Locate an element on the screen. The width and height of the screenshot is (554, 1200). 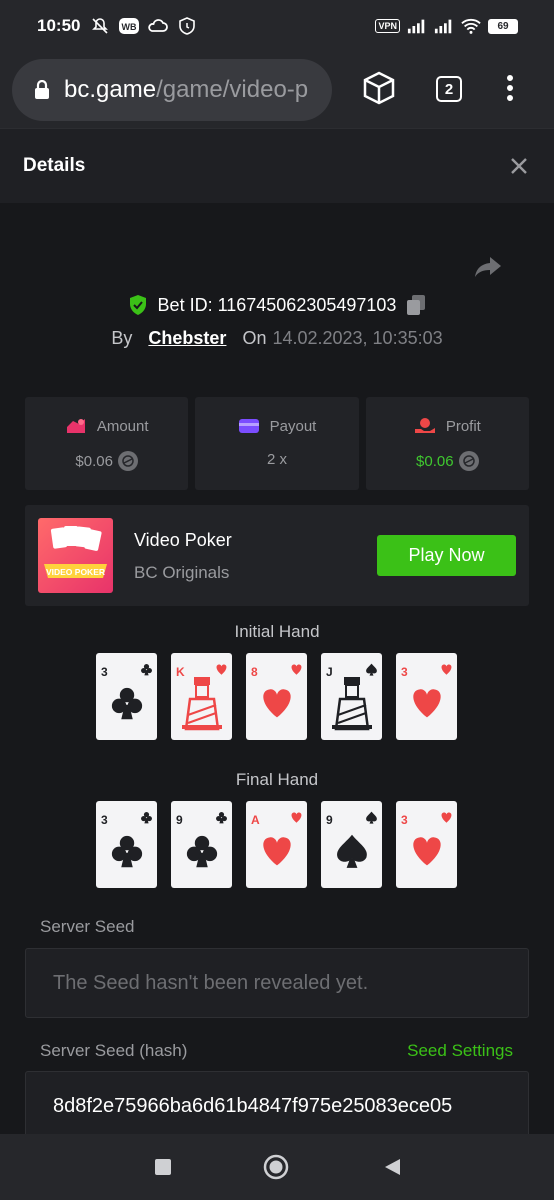
initial-hand: 3K8J3 is located at coordinates (276, 696).